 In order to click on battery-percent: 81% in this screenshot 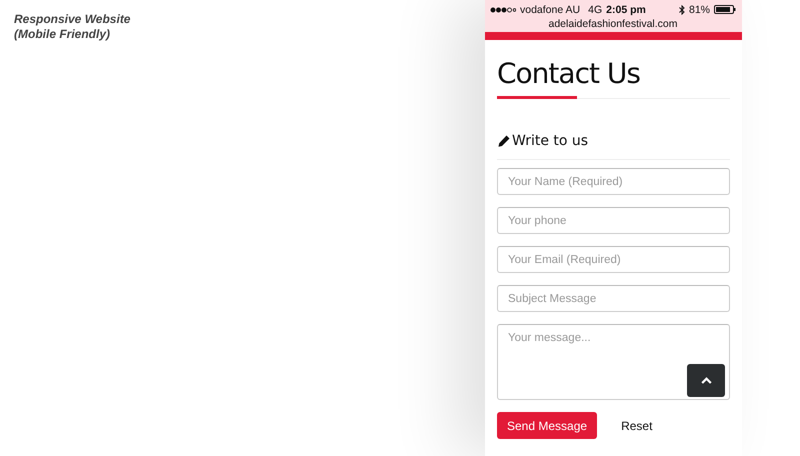, I will do `click(699, 10)`.